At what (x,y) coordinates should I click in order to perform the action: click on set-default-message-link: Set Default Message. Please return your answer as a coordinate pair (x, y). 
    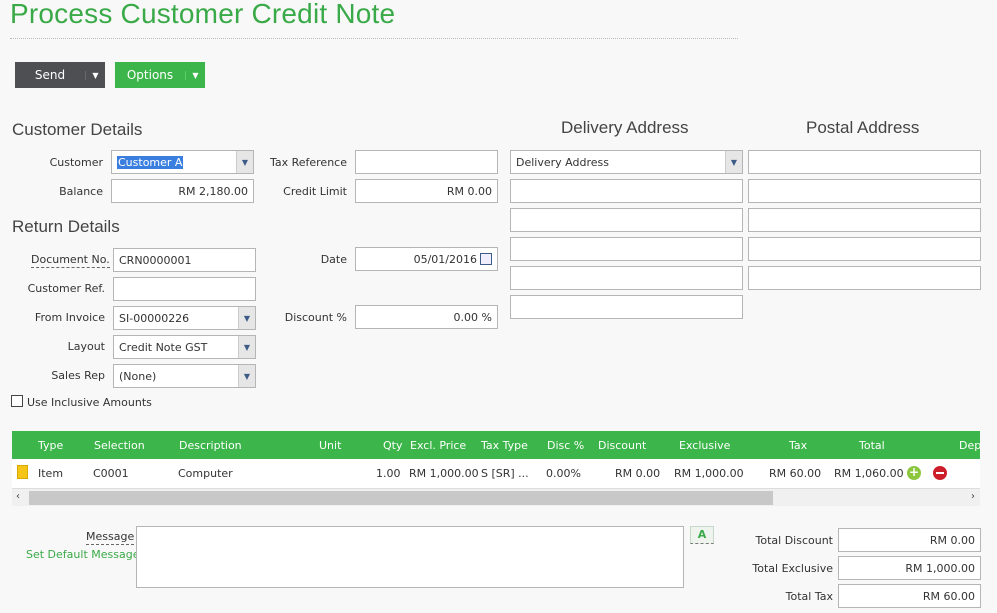
    Looking at the image, I should click on (82, 554).